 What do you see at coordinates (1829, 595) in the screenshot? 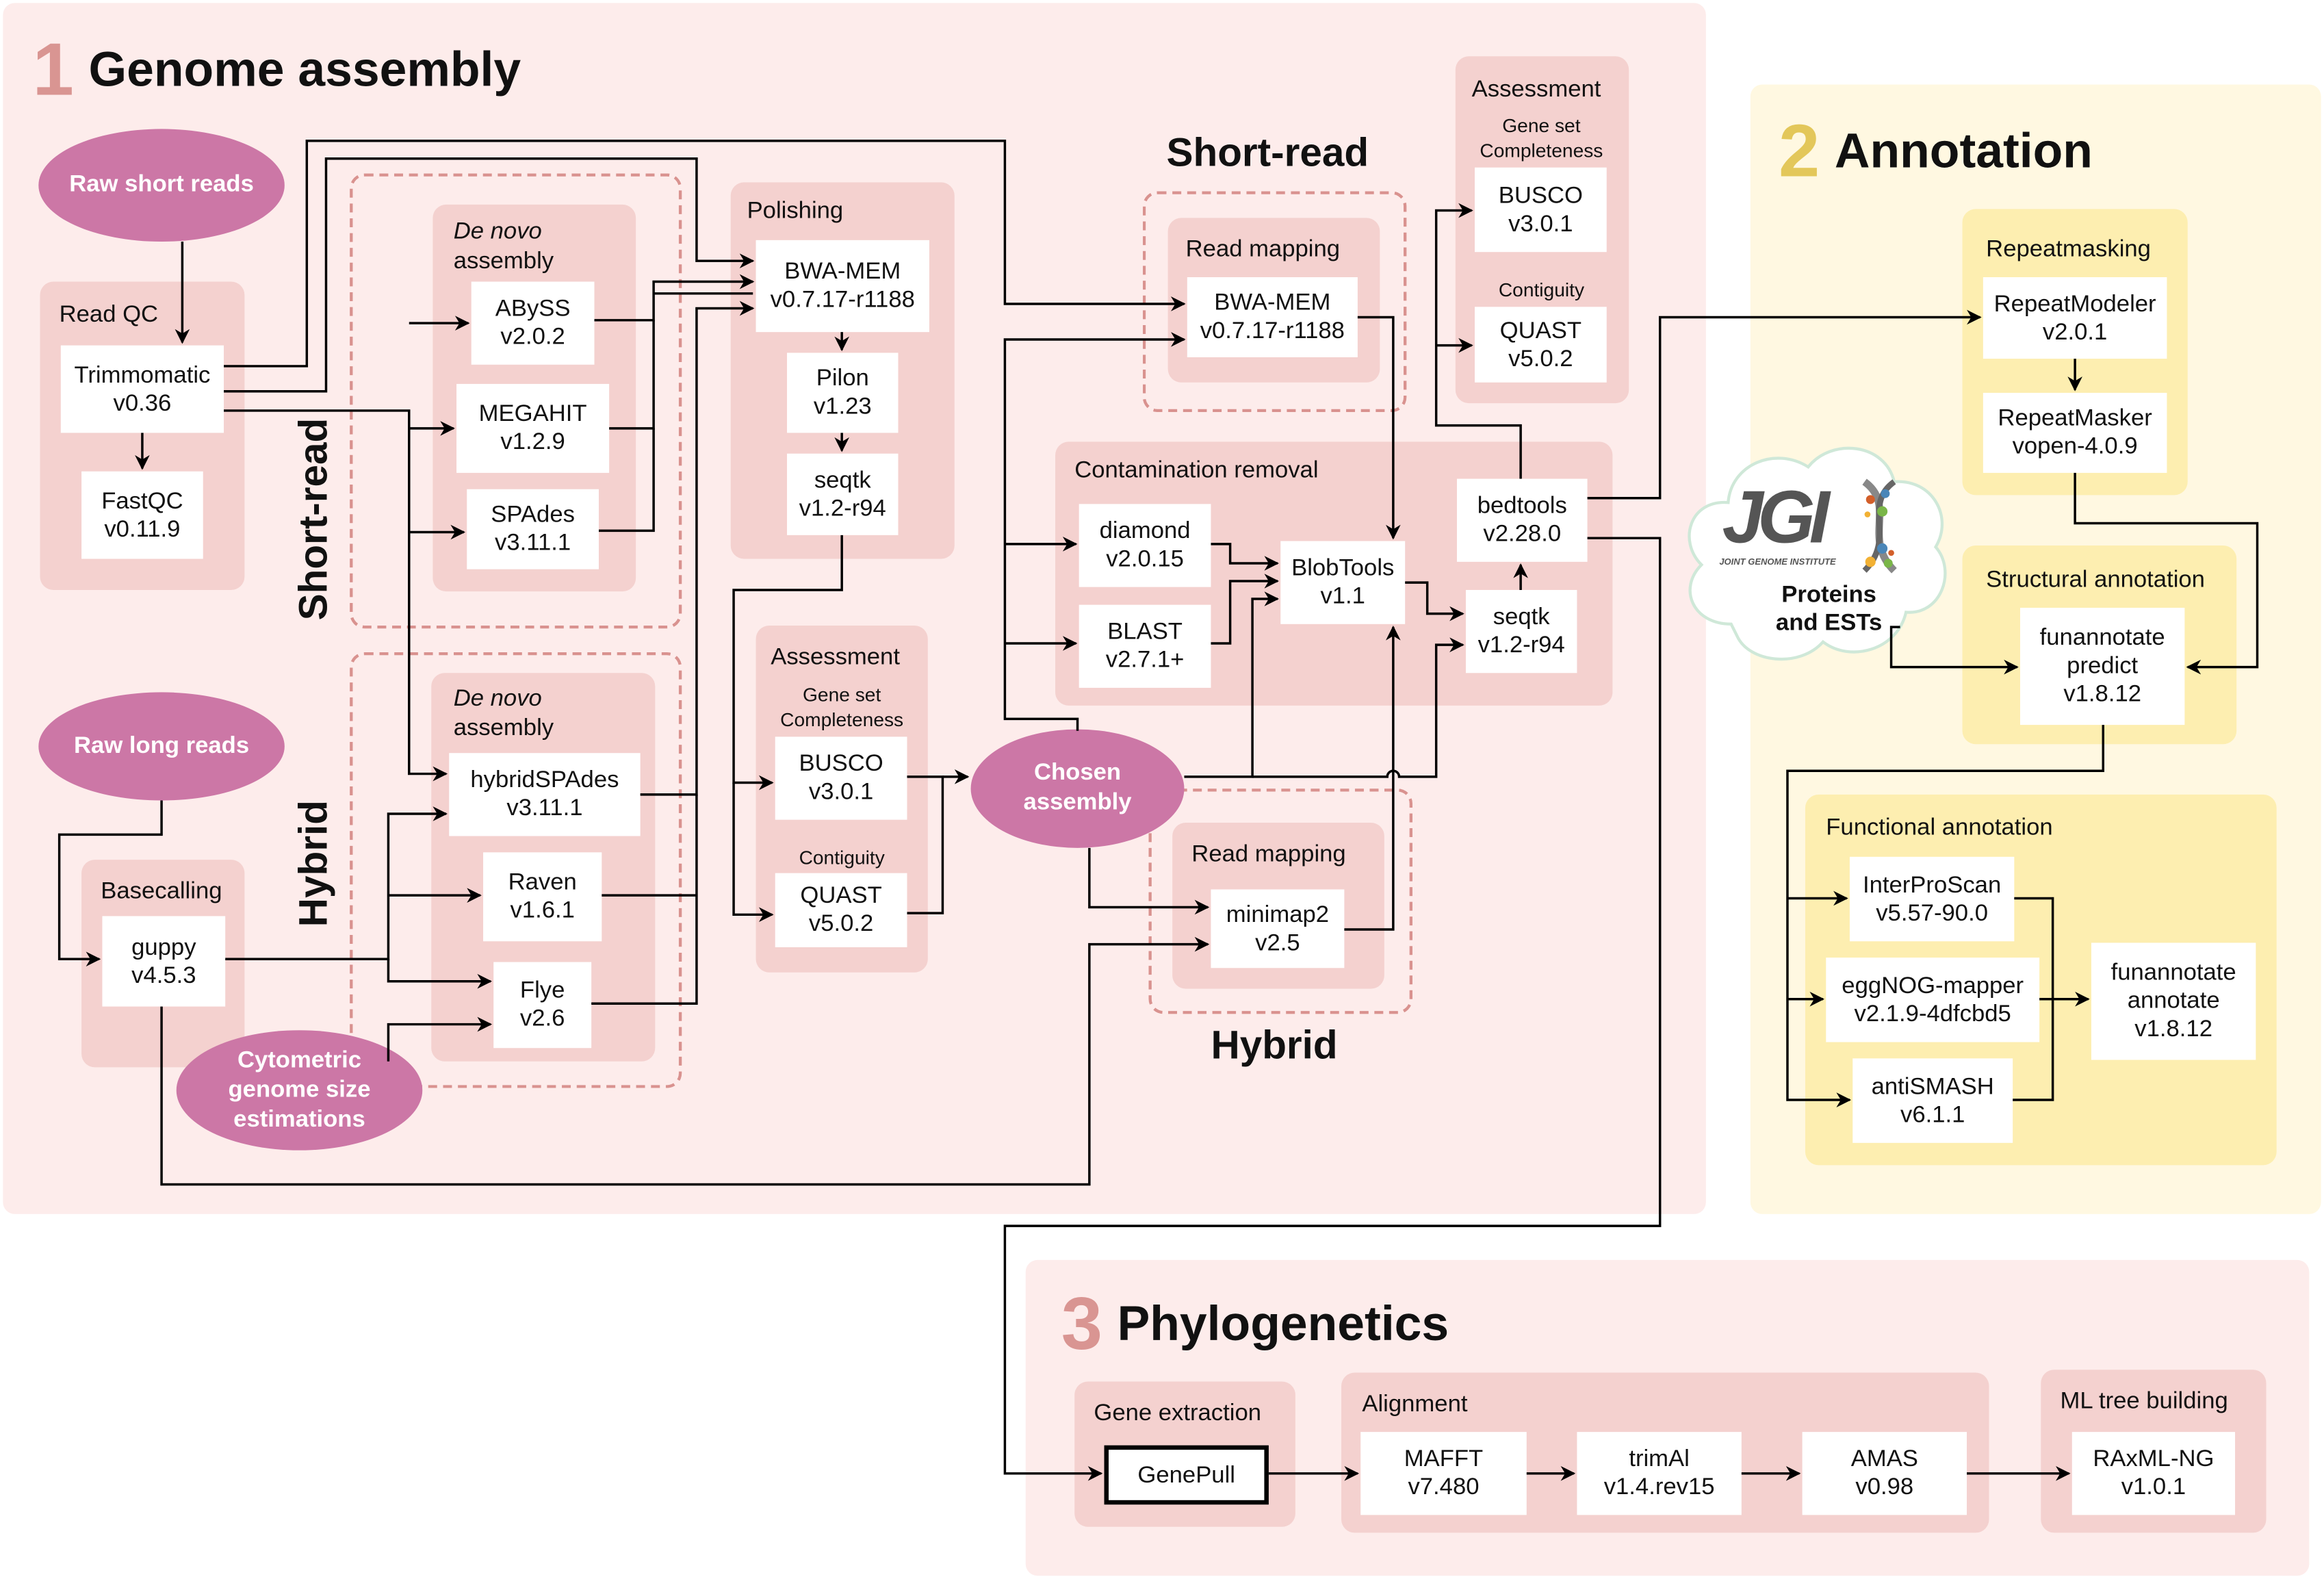
I see `label-line1: Proteins` at bounding box center [1829, 595].